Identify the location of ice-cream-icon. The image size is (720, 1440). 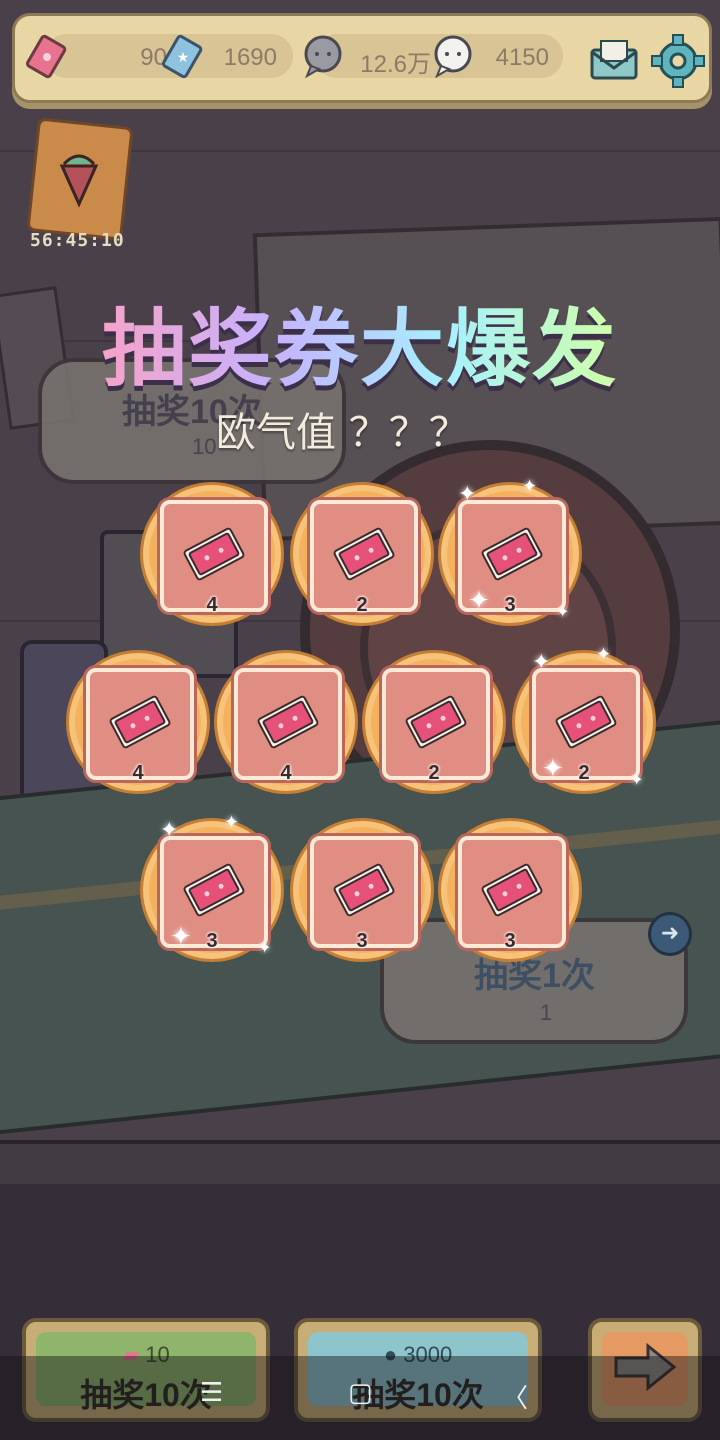
(79, 181).